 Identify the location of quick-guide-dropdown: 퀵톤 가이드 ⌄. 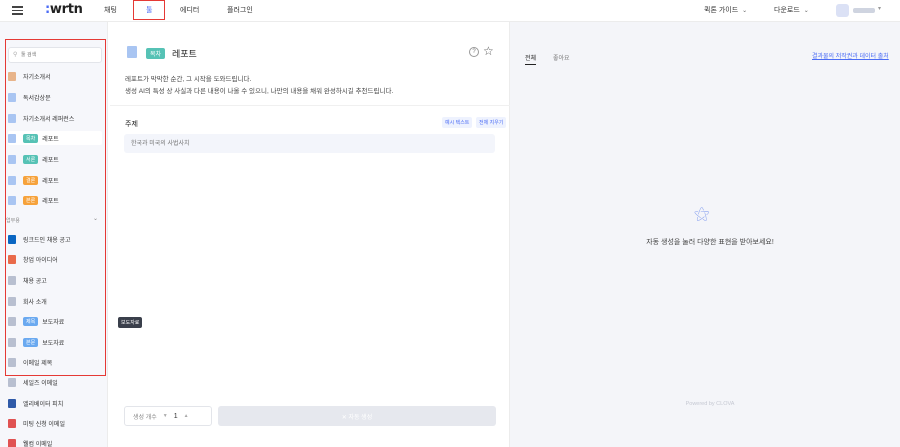
(725, 10).